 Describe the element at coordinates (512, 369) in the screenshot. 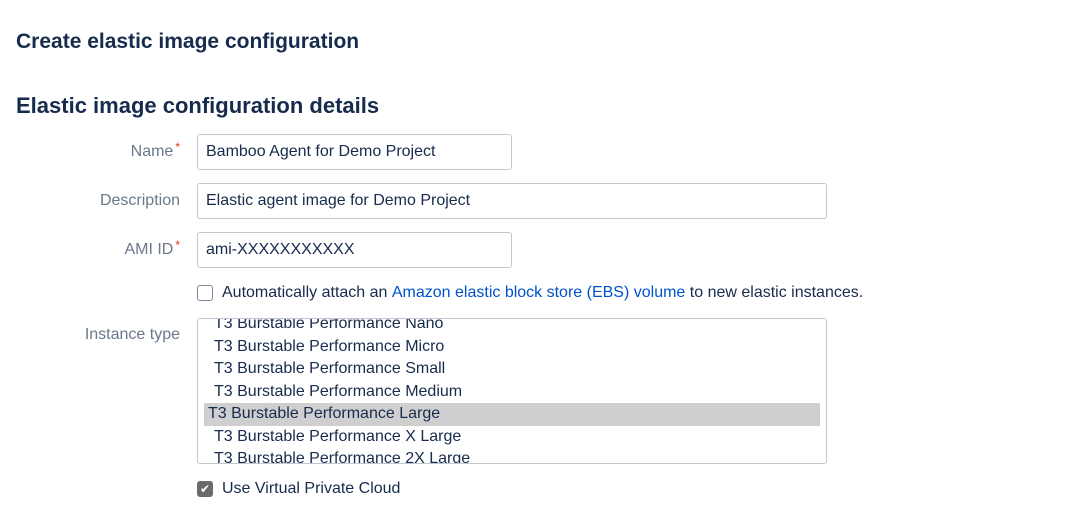

I see `instance-type-option: T3 Burstable Performance Small` at that location.